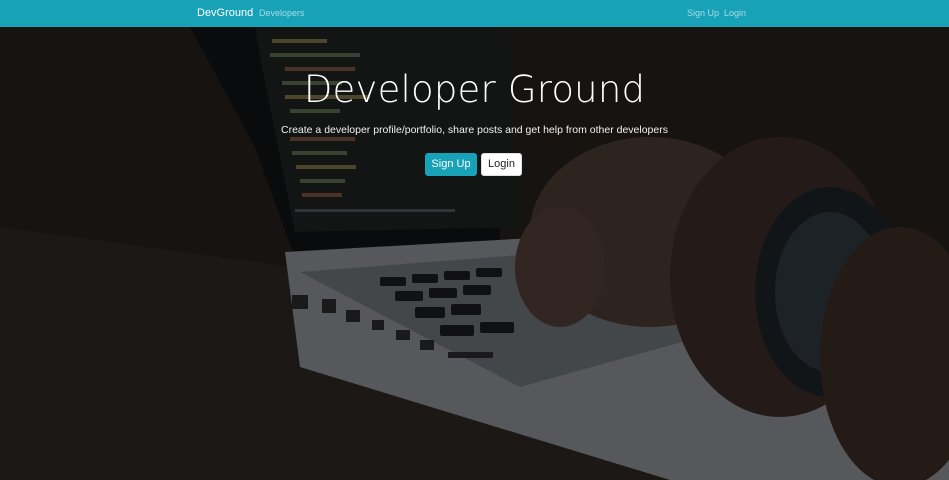  Describe the element at coordinates (282, 13) in the screenshot. I see `nav-developers-link: Developers` at that location.